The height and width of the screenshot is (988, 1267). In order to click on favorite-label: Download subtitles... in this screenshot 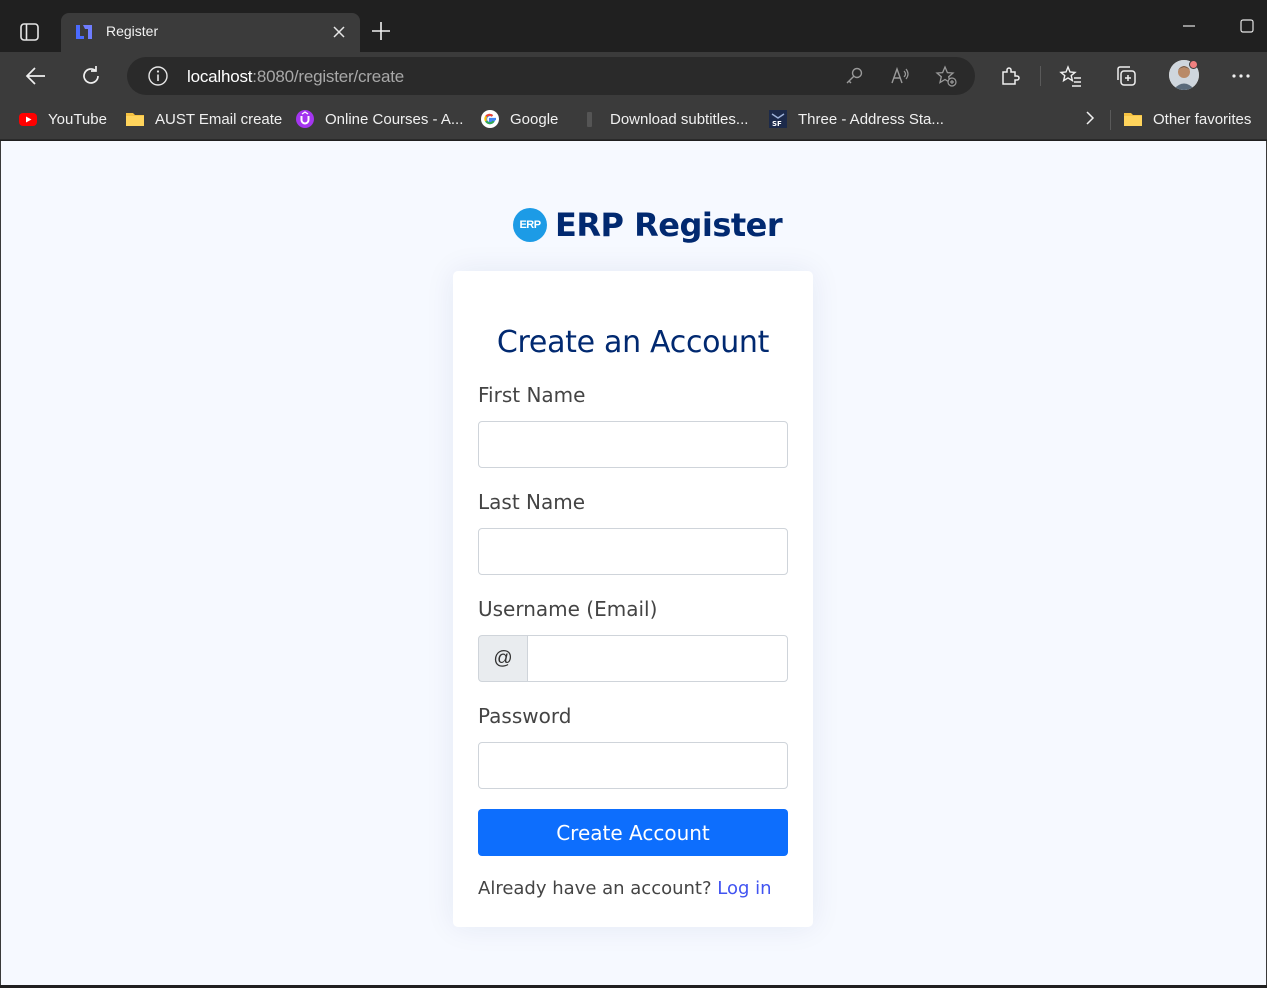, I will do `click(679, 119)`.